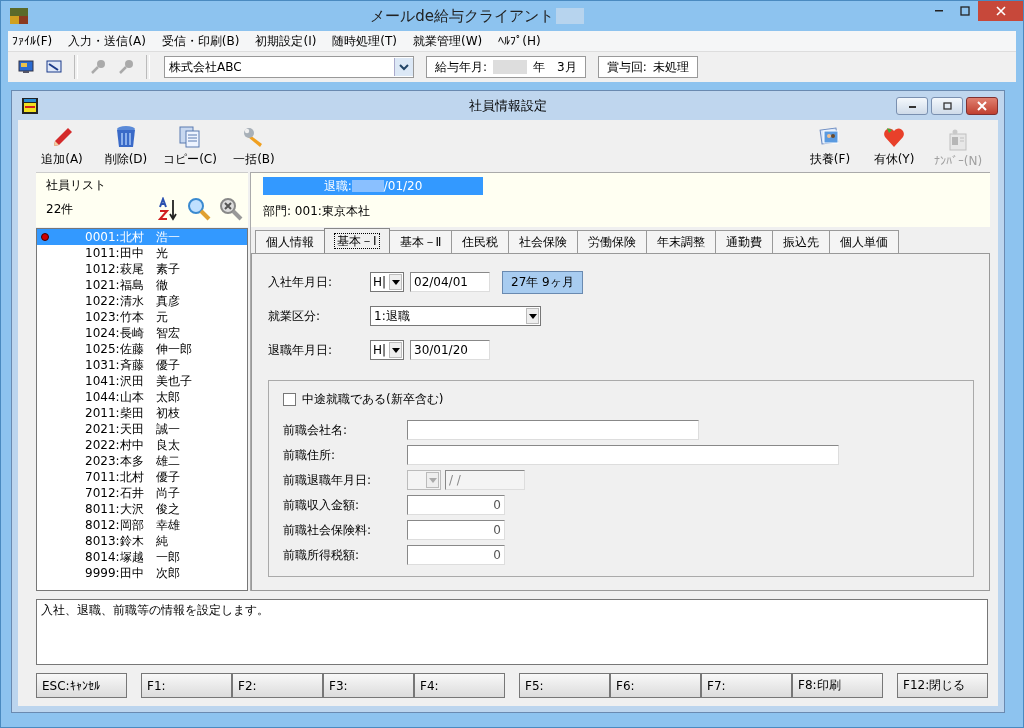  I want to click on tab: 基本－Ⅱ, so click(420, 241).